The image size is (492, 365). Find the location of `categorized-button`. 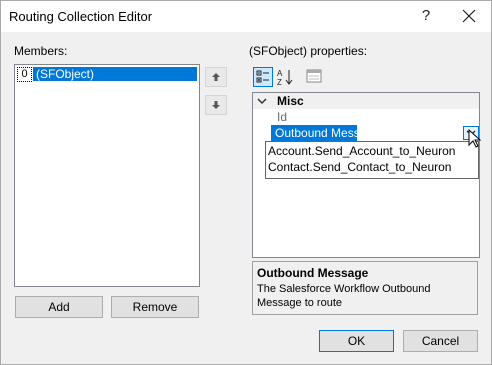

categorized-button is located at coordinates (263, 77).